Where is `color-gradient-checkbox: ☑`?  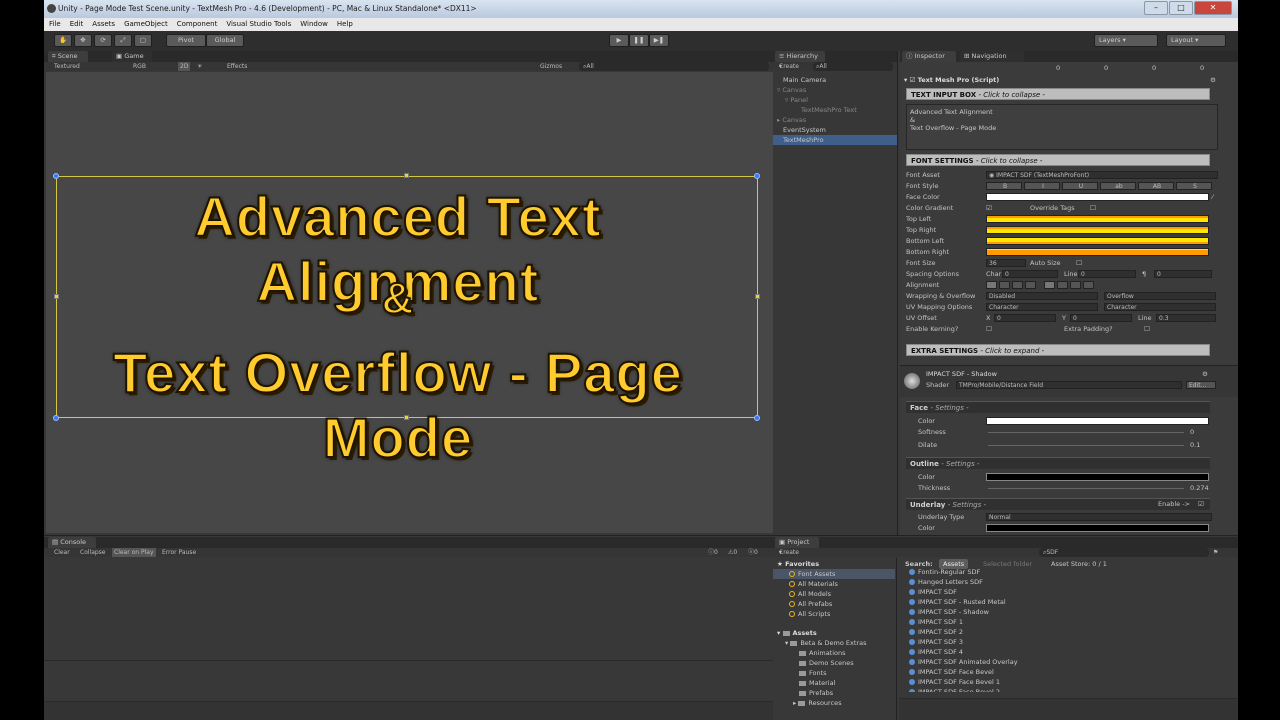
color-gradient-checkbox: ☑ is located at coordinates (989, 208).